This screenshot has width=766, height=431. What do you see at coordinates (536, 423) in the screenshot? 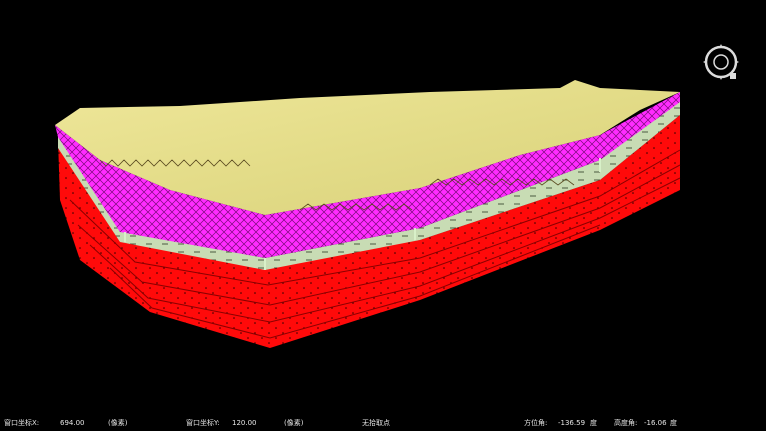
I see `azimuth-label: 方位角:` at bounding box center [536, 423].